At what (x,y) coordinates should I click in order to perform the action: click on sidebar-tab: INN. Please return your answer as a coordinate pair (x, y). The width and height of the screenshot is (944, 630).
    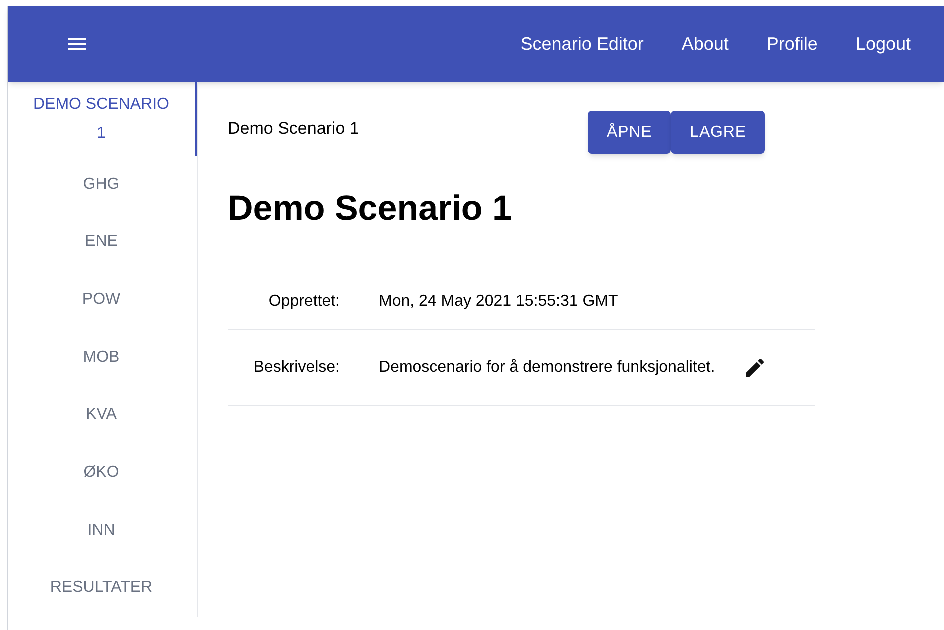
    Looking at the image, I should click on (102, 531).